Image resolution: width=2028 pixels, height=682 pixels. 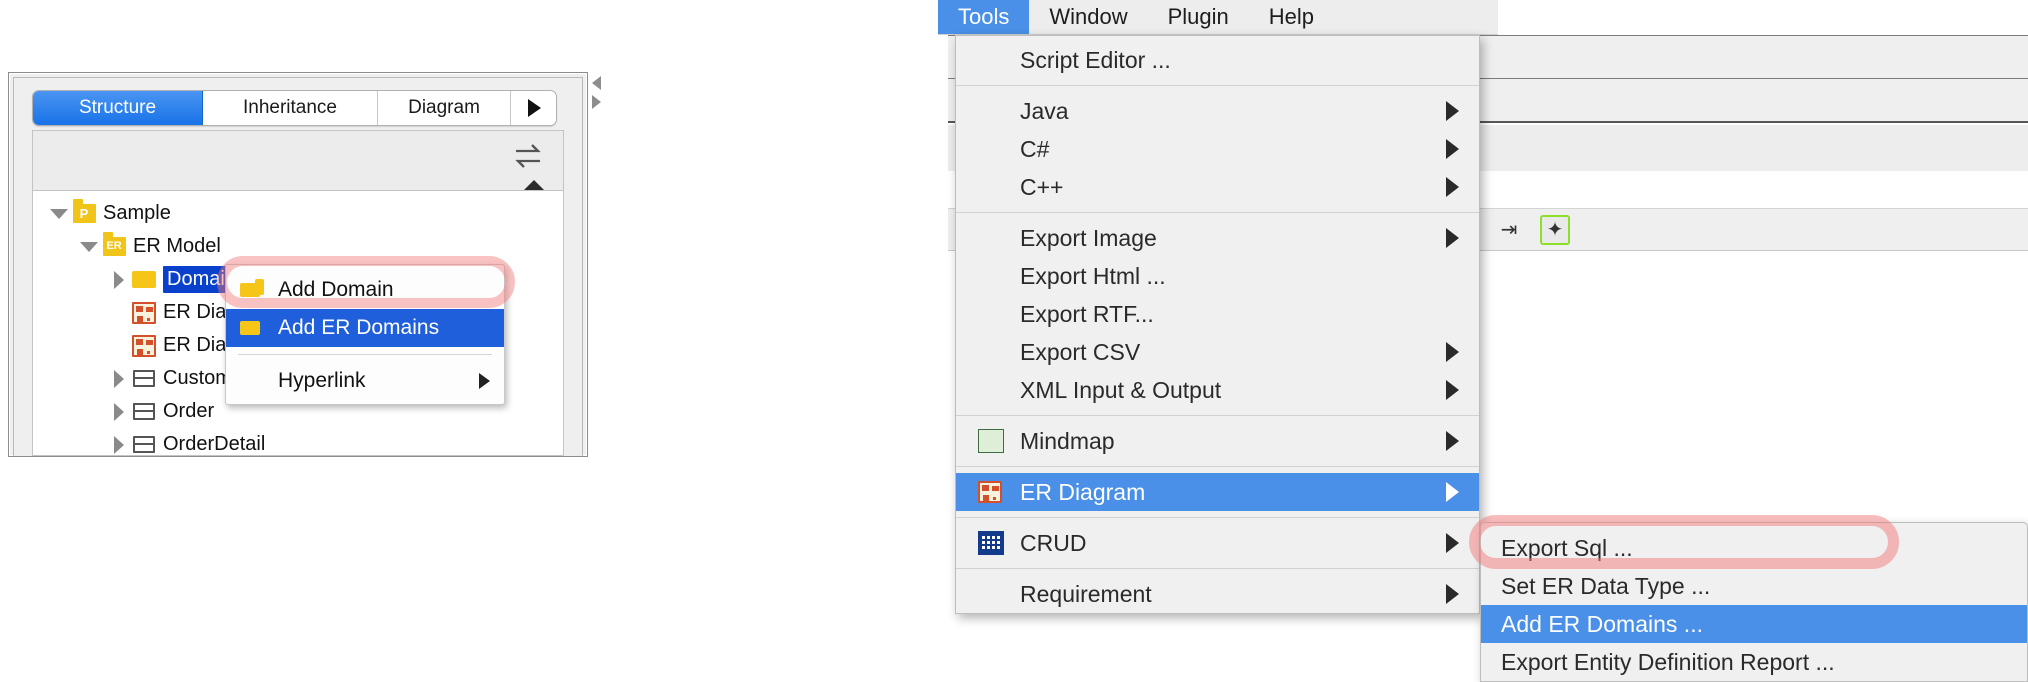 I want to click on context-menu-item-add-domain: Add Domain, so click(x=365, y=290).